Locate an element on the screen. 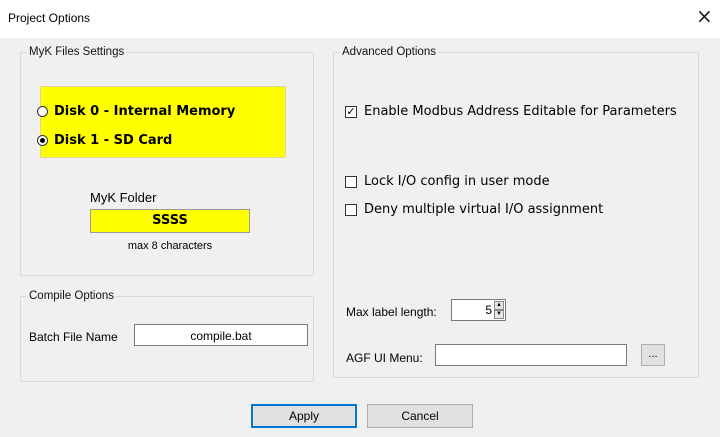 The height and width of the screenshot is (437, 720). lock-io-label: Lock I/O config in user mode is located at coordinates (457, 181).